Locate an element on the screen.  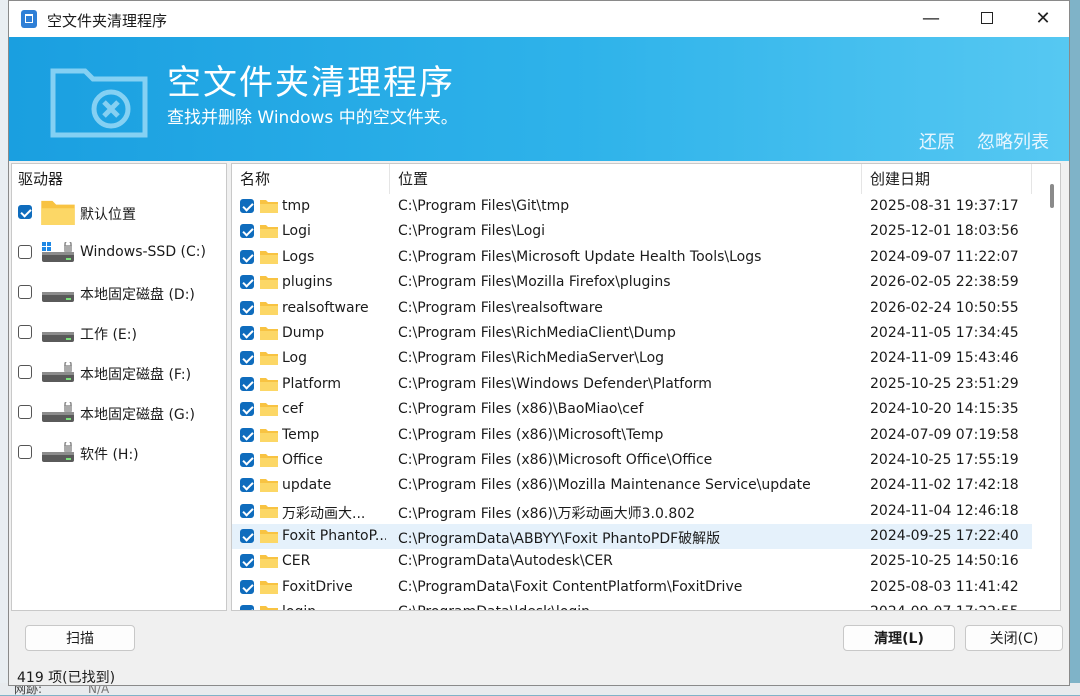
drive-label: 软件 (H:) is located at coordinates (109, 455).